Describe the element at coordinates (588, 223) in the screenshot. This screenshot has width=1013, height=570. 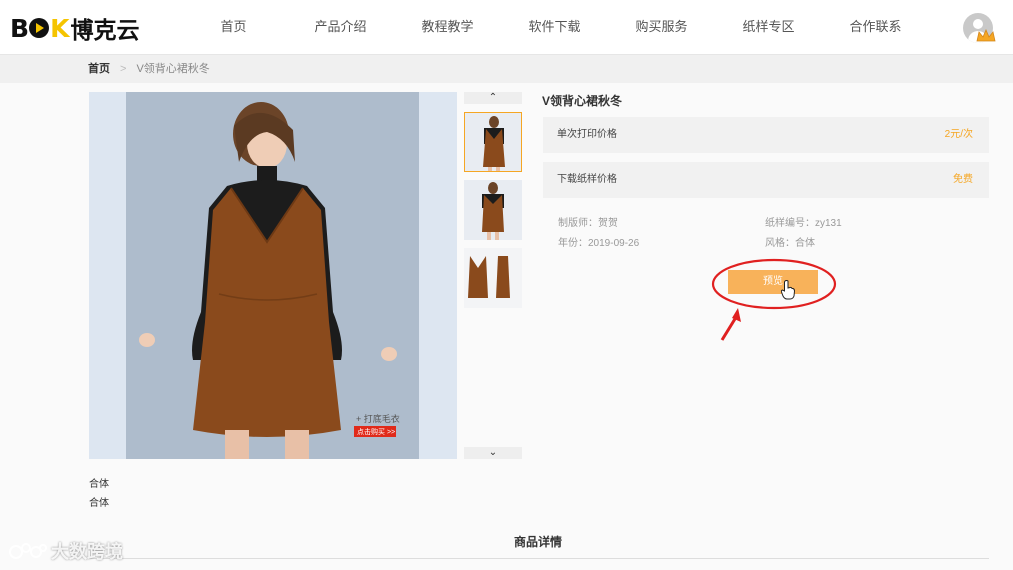
I see `designer-info: 制版师：贺贺` at that location.